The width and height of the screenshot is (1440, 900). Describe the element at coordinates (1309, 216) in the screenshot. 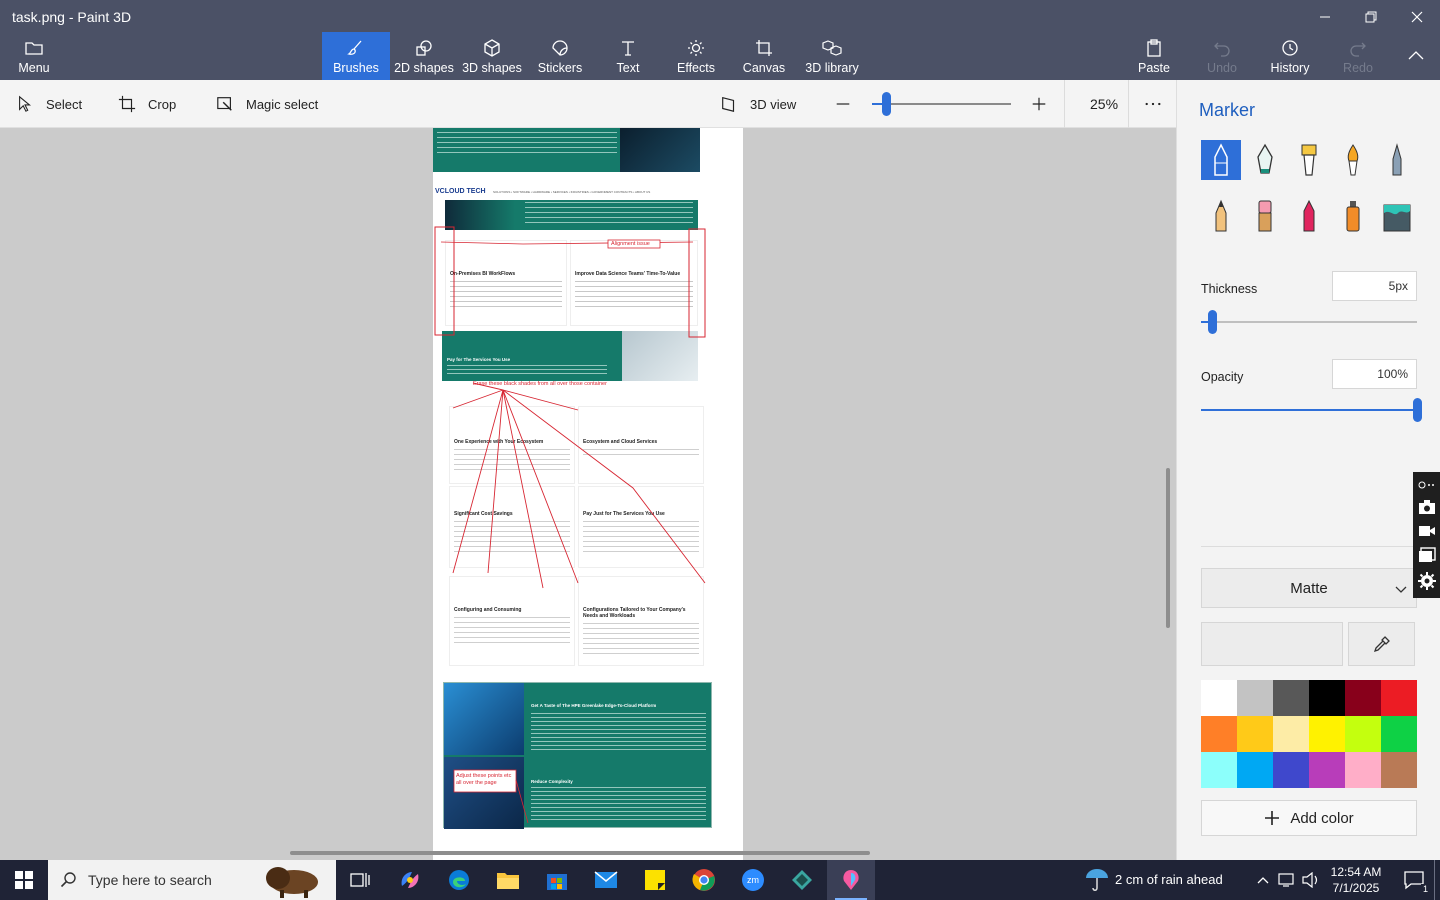

I see `brush-crayon` at that location.